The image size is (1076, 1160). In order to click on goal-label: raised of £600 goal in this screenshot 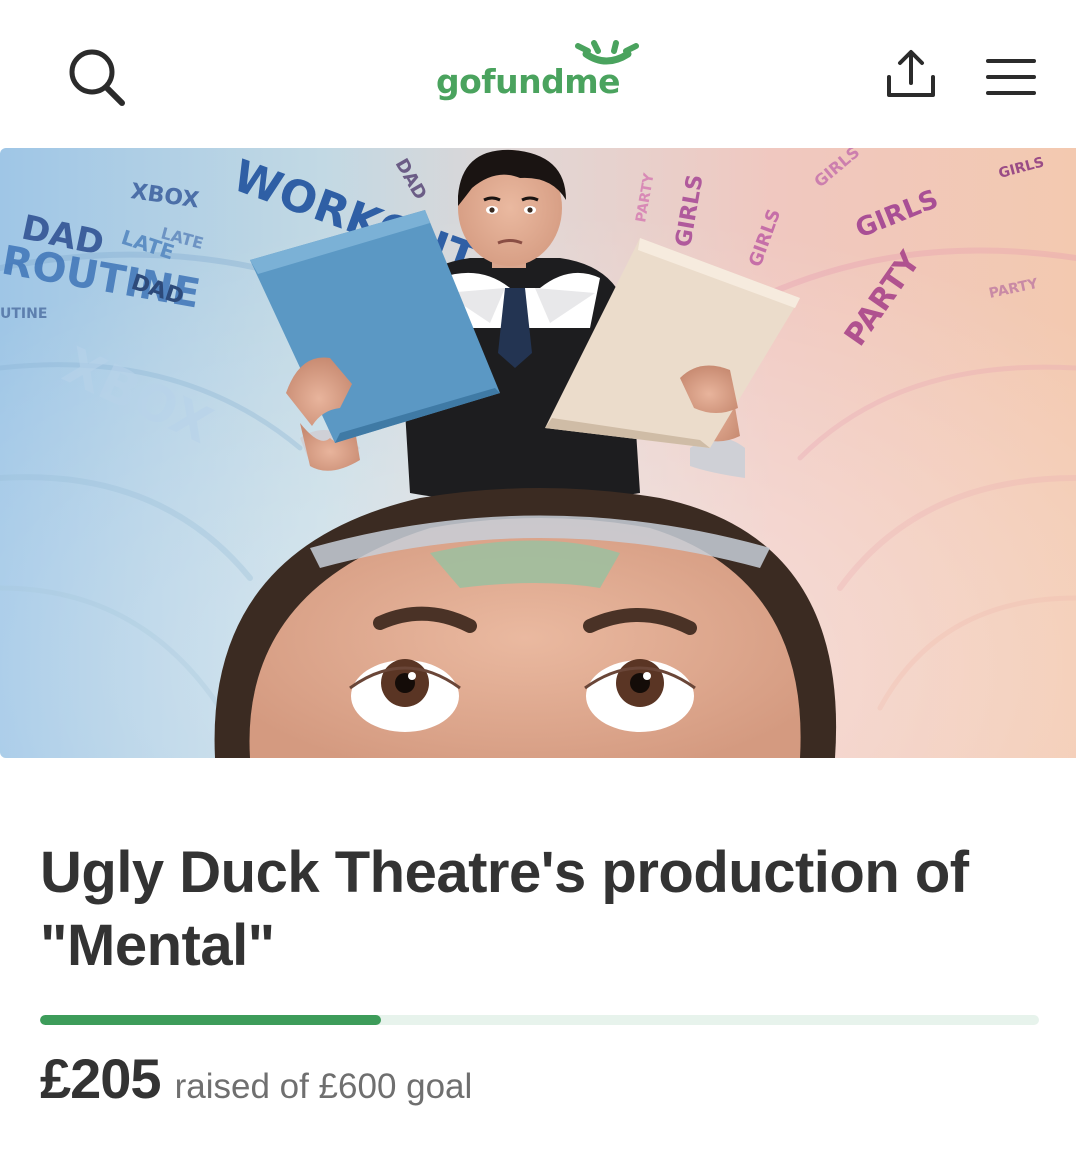, I will do `click(323, 1086)`.